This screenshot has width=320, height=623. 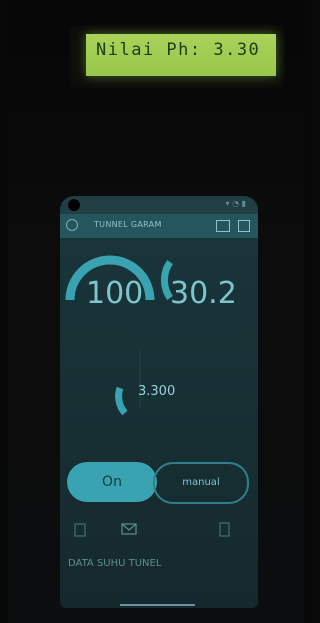 I want to click on section-title: DATA SUHU TUNEL, so click(x=115, y=563).